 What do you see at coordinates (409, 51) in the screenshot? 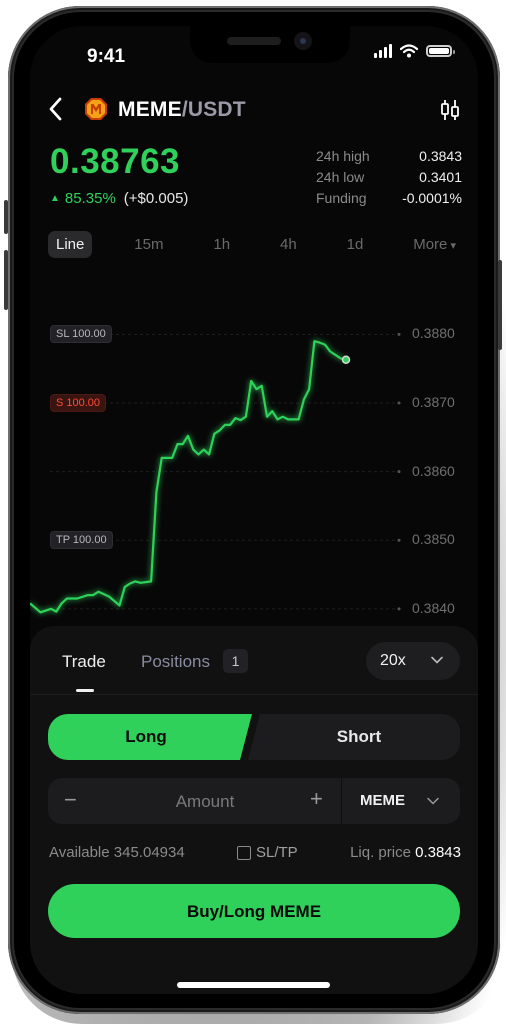
I see `wifi-icon` at bounding box center [409, 51].